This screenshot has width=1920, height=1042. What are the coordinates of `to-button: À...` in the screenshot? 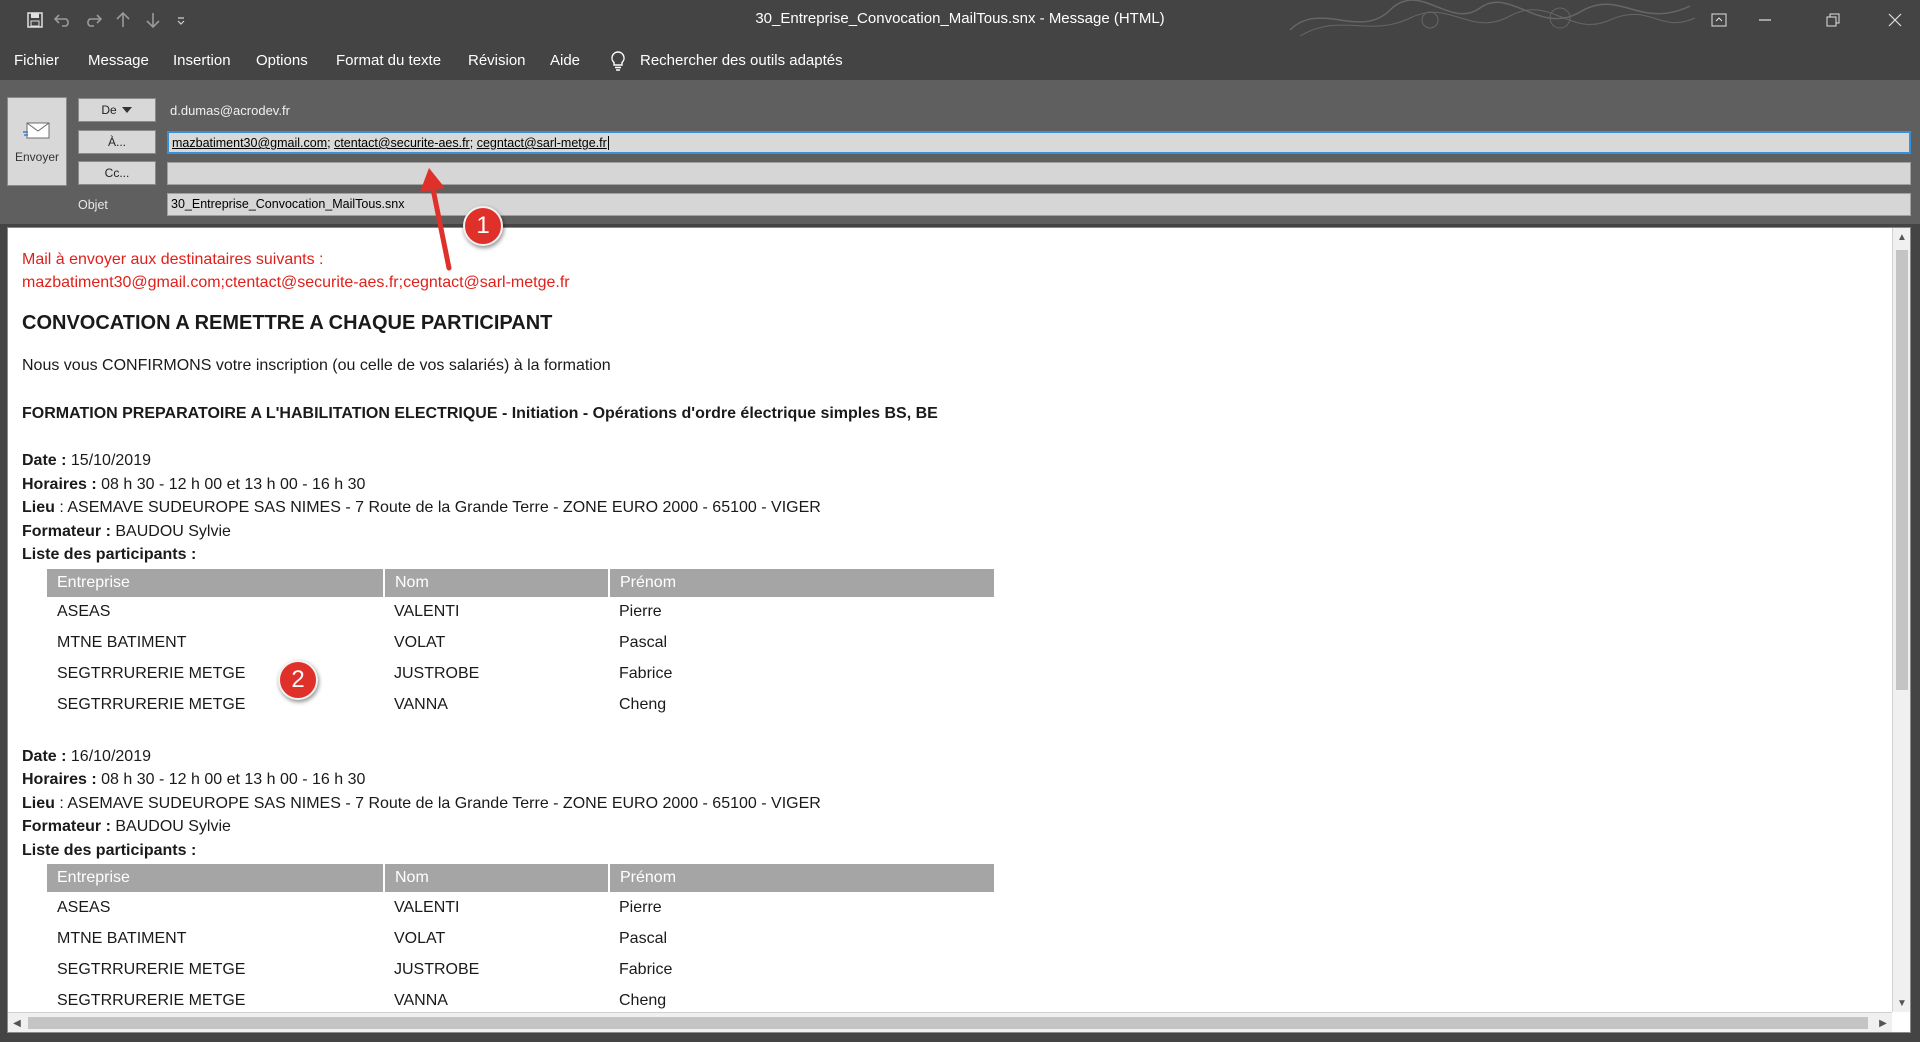 It's located at (117, 142).